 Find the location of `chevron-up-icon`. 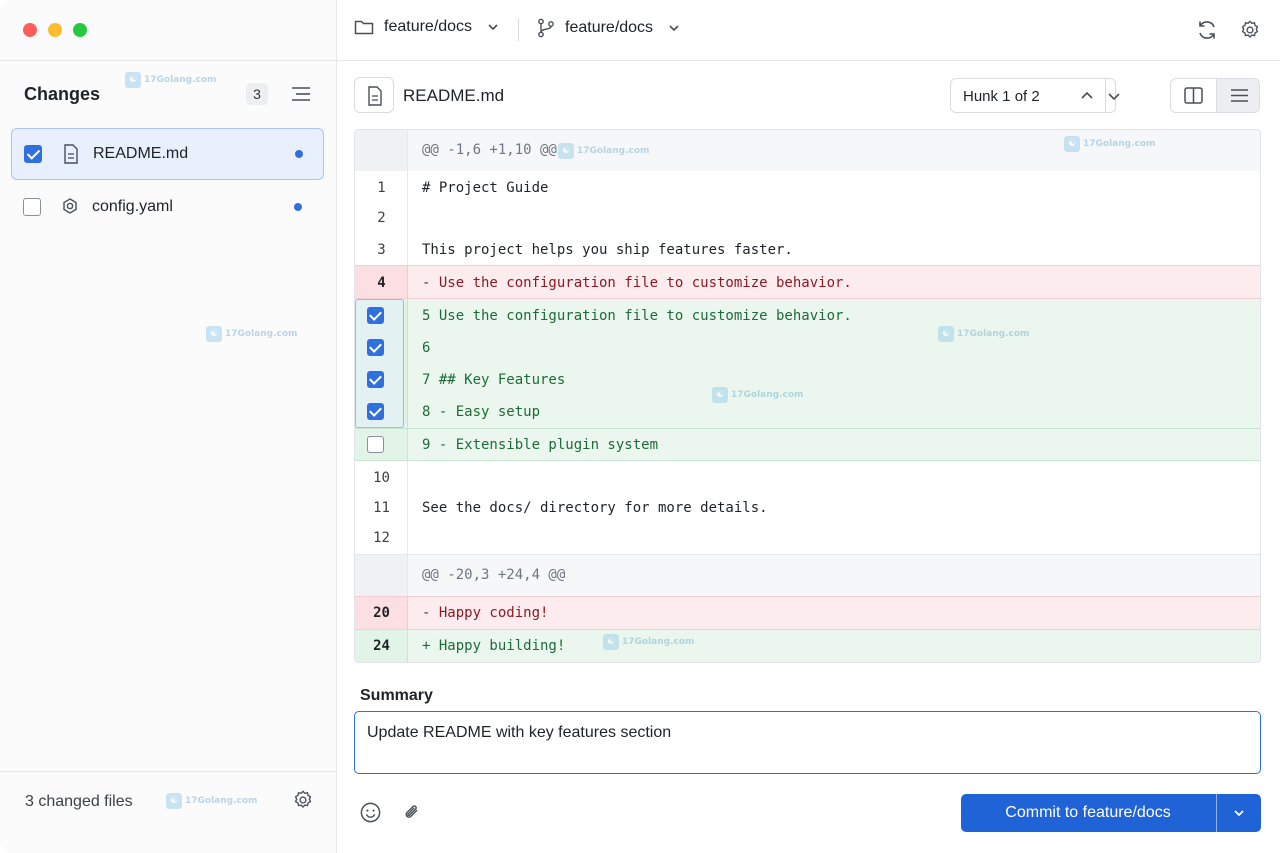

chevron-up-icon is located at coordinates (1087, 96).